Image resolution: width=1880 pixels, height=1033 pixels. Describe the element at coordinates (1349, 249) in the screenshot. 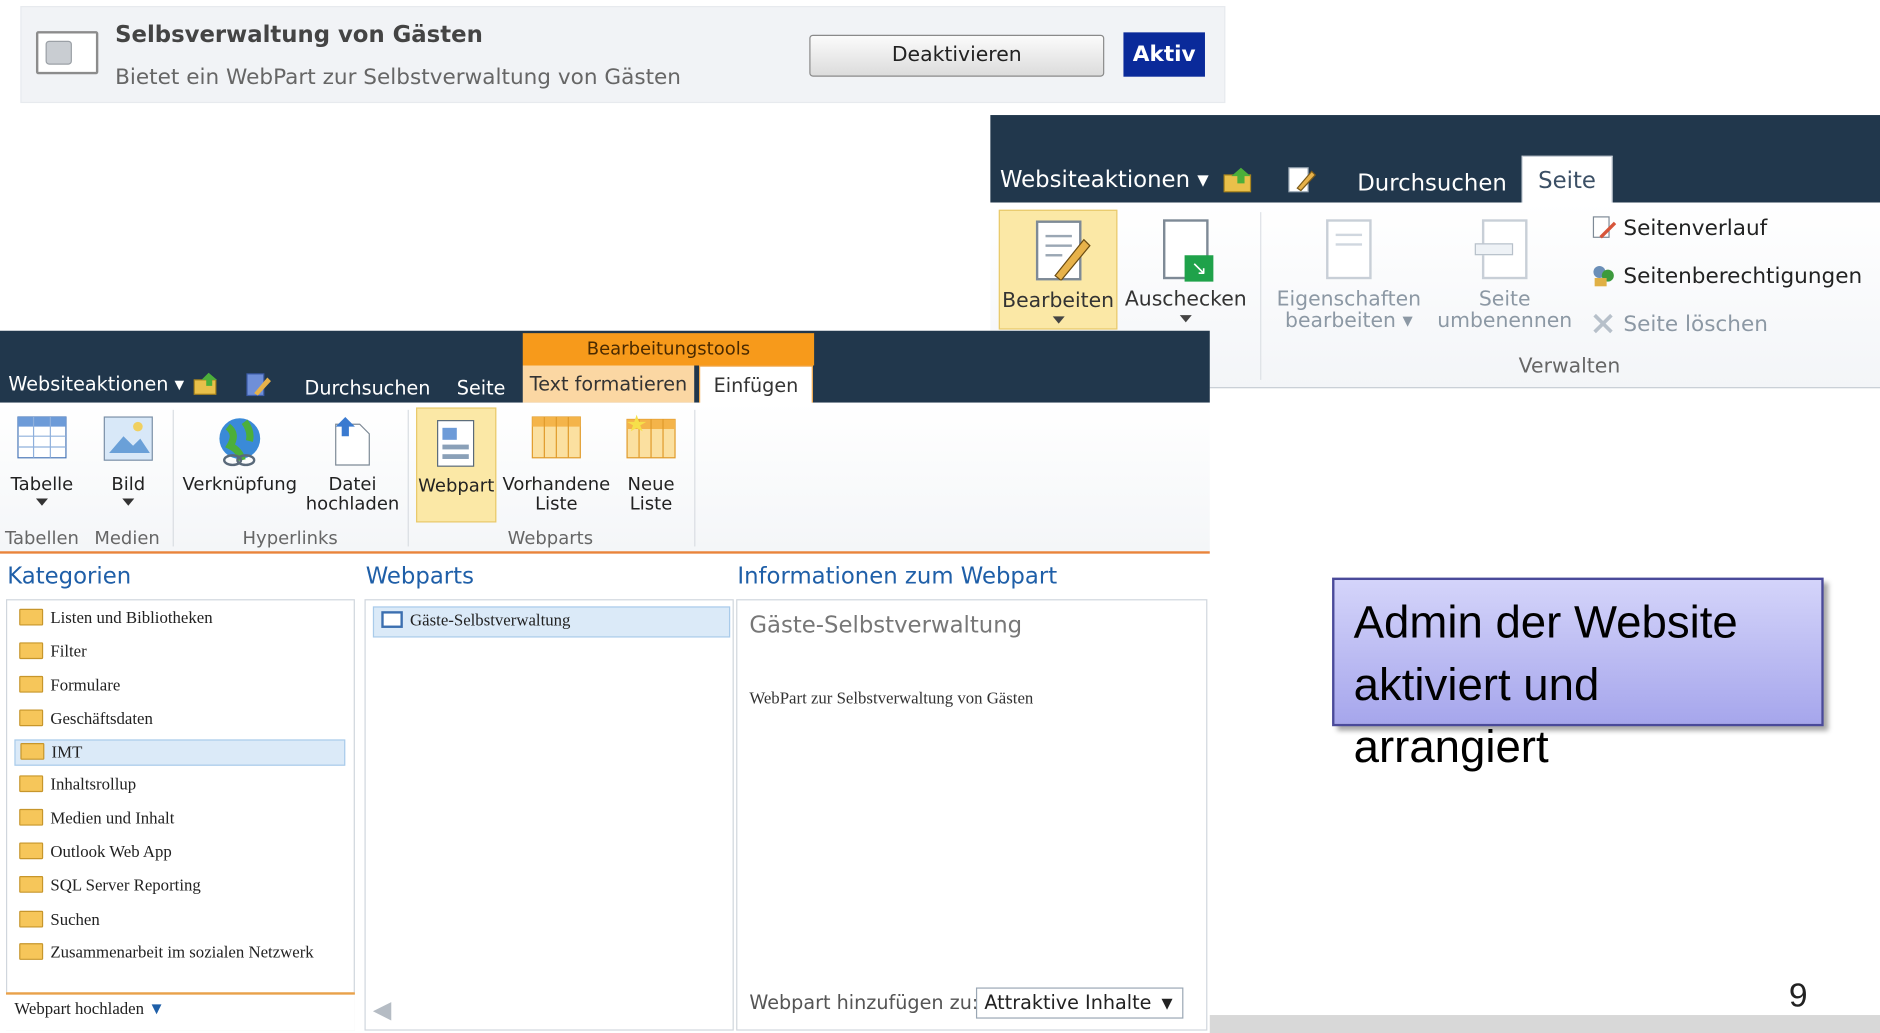

I see `properties-icon` at that location.